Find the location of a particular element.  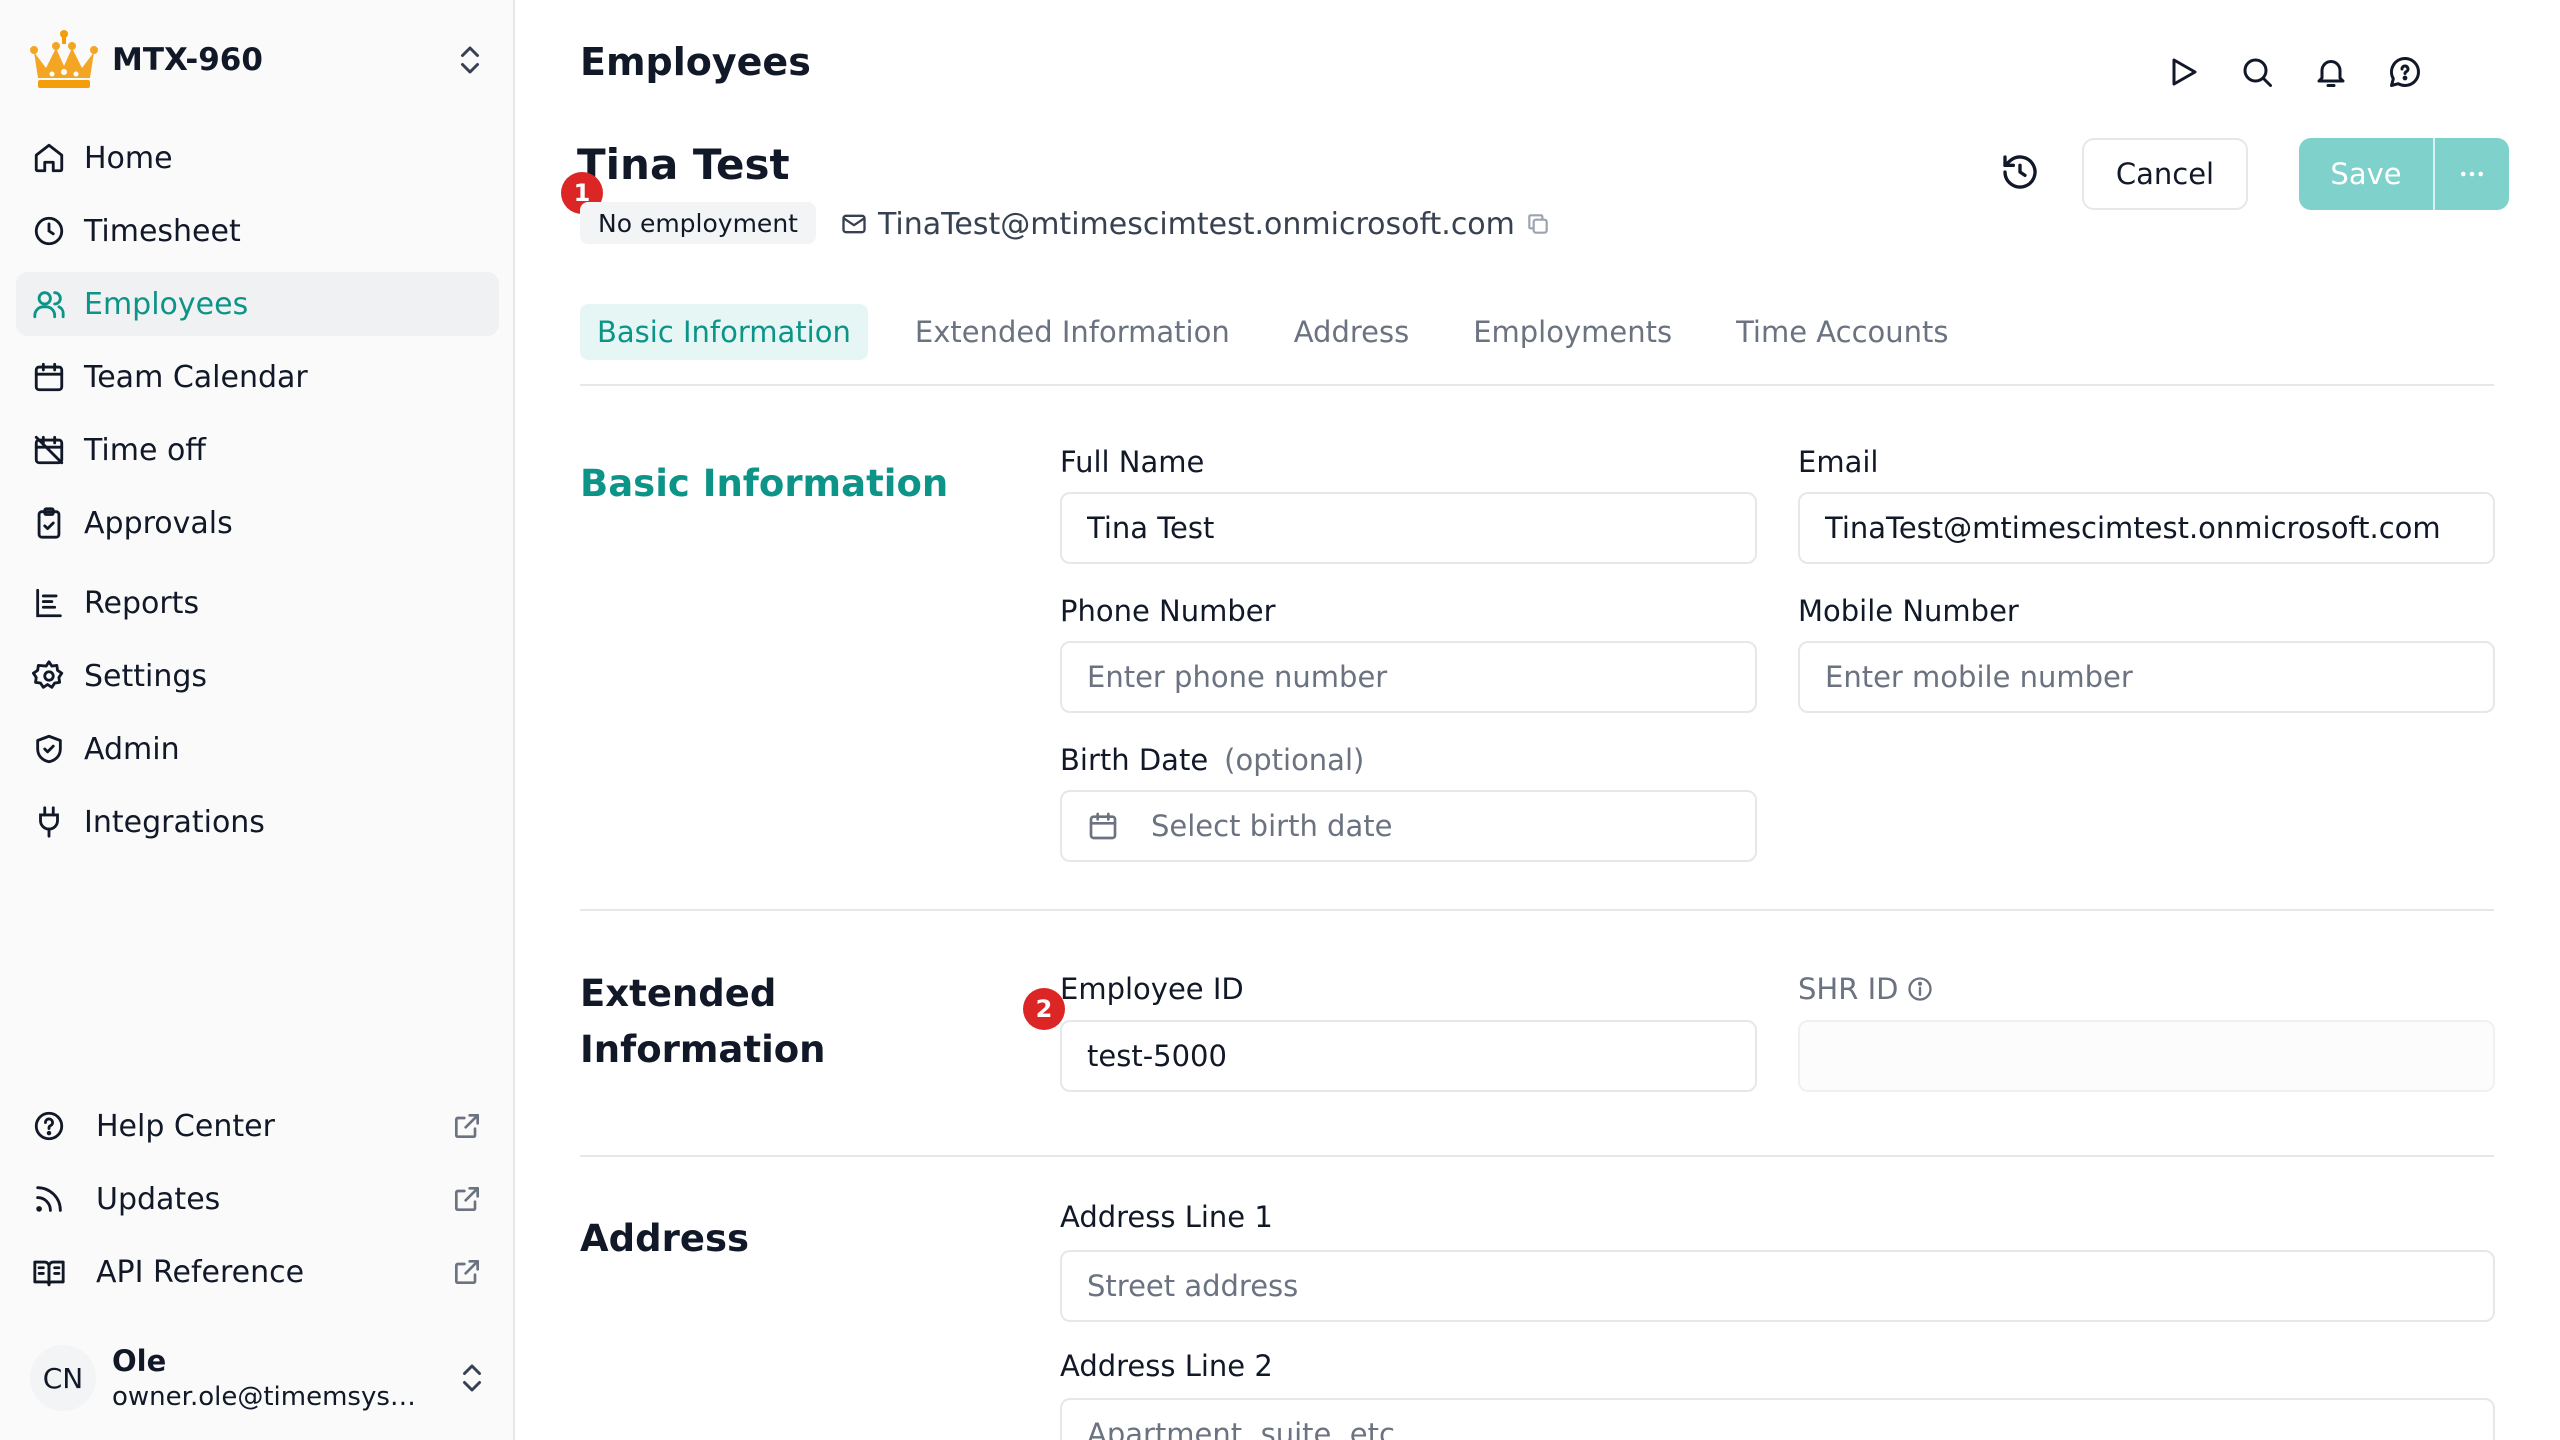

address-line1-input is located at coordinates (1777, 1286).